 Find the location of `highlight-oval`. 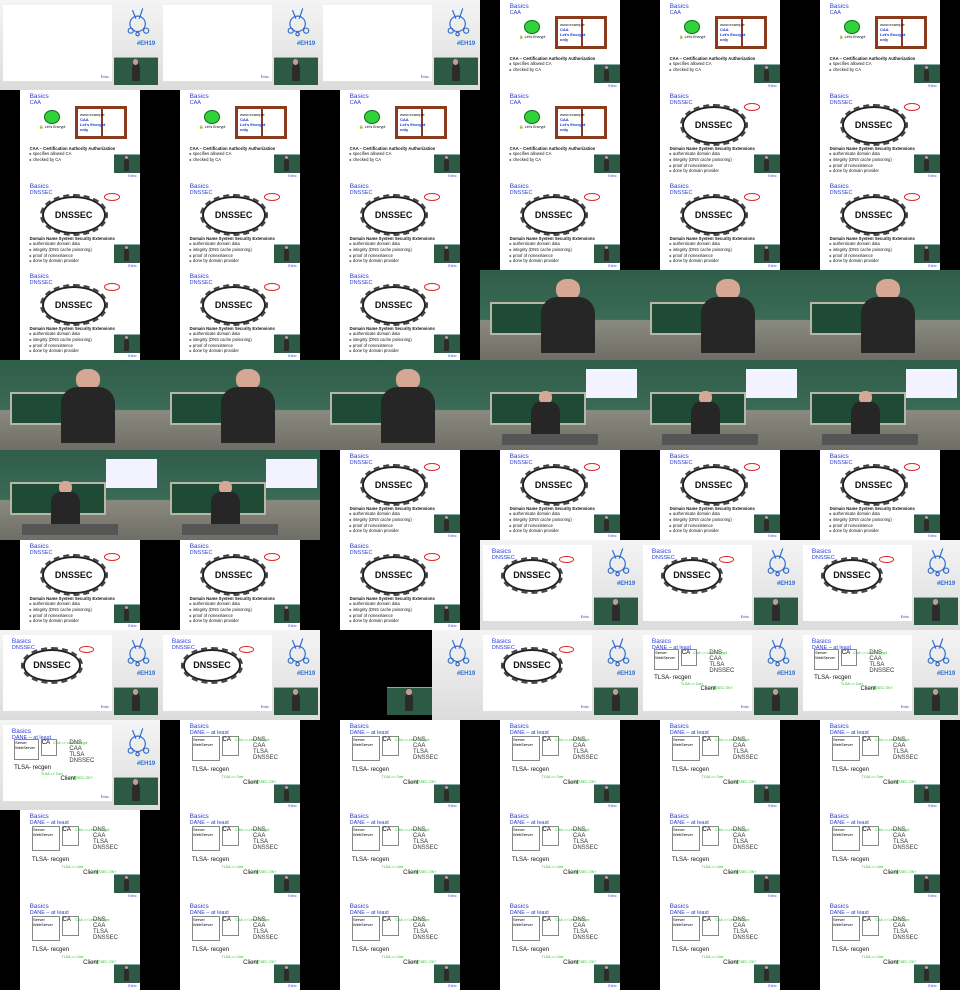

highlight-oval is located at coordinates (432, 196).